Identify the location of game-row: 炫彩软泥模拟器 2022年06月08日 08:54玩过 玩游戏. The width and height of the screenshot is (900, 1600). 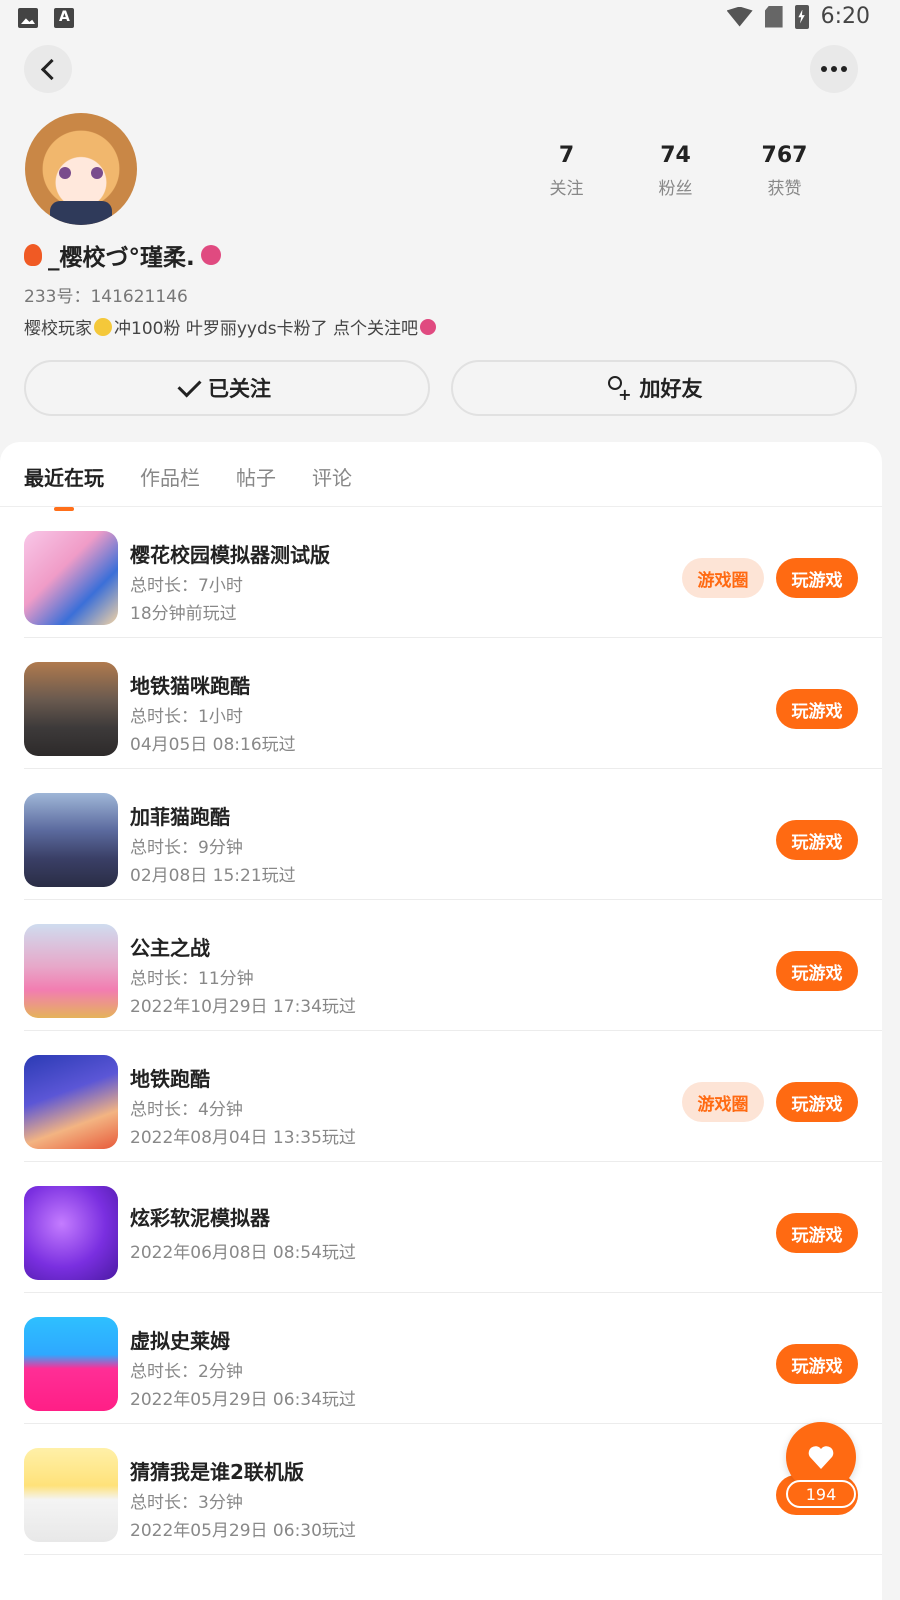
(453, 1227).